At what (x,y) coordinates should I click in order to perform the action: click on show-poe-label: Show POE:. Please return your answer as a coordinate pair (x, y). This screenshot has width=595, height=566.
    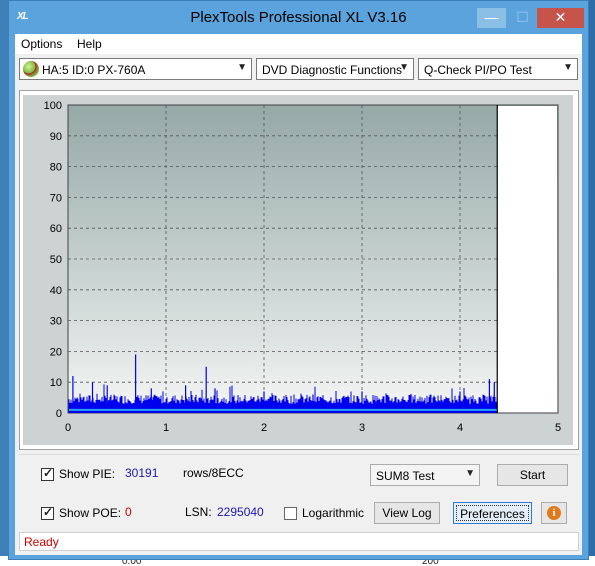
    Looking at the image, I should click on (90, 513).